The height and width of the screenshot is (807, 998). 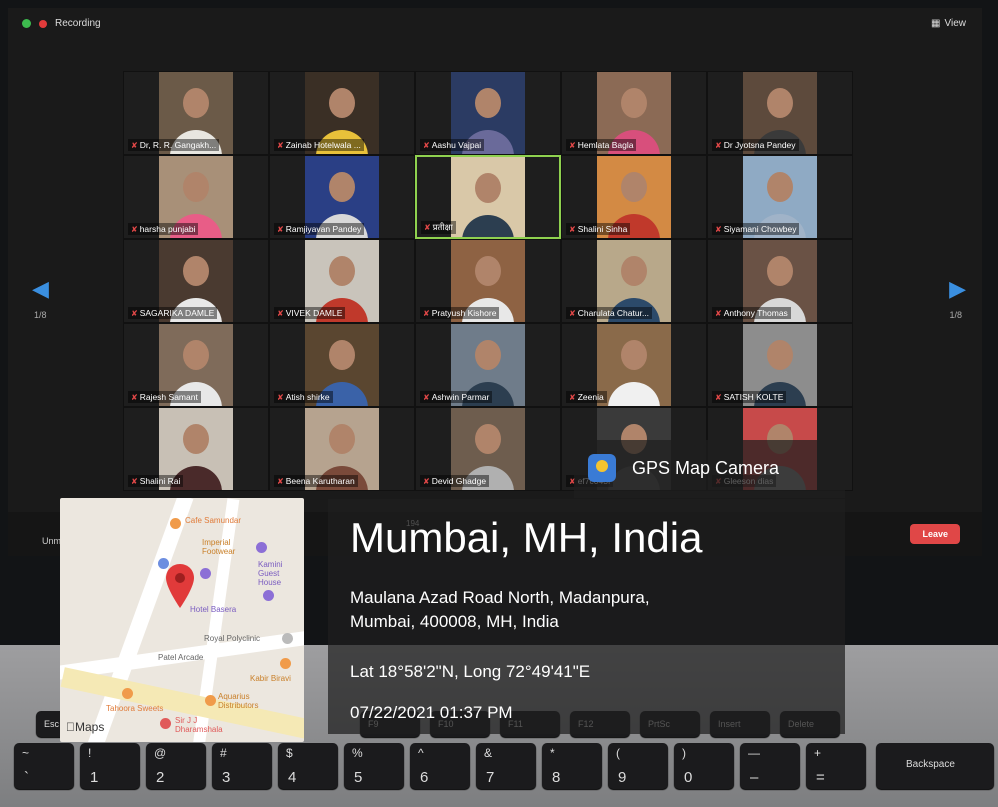 I want to click on participant-tile: ✘ SATISH KOLTE, so click(x=780, y=365).